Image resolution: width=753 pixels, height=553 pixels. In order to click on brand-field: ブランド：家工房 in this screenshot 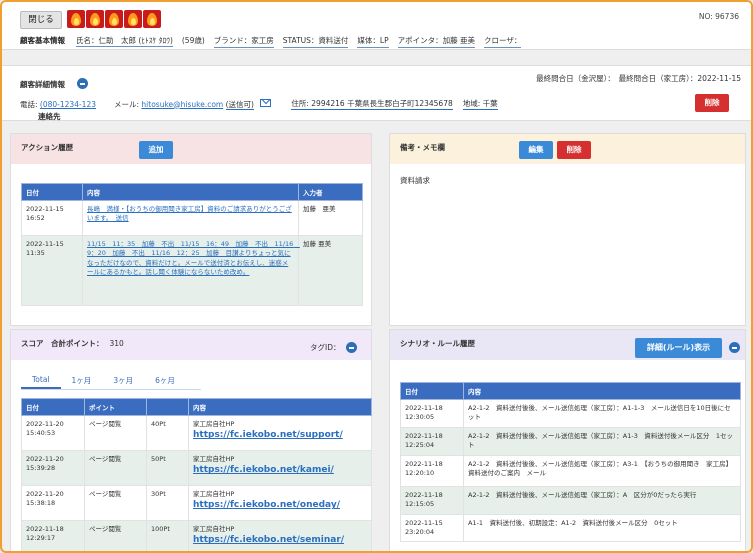, I will do `click(243, 41)`.